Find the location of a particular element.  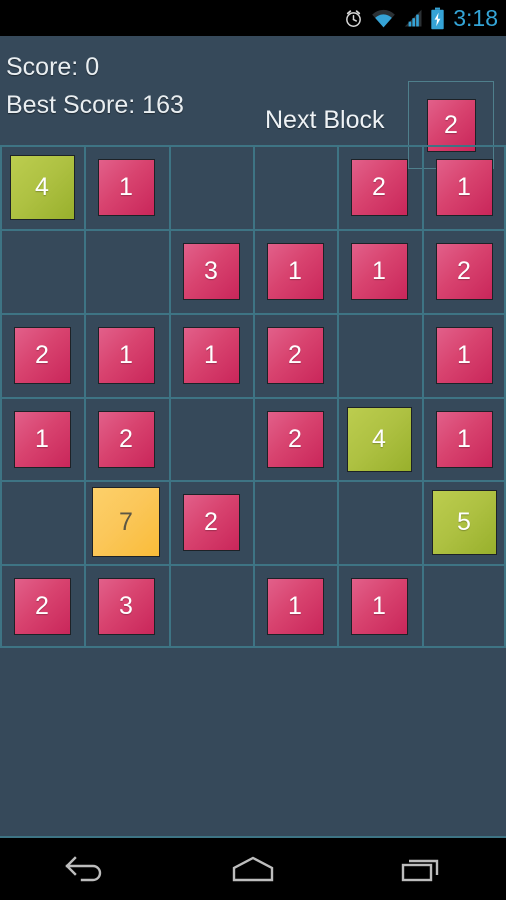

board-tile: 7 is located at coordinates (126, 522).